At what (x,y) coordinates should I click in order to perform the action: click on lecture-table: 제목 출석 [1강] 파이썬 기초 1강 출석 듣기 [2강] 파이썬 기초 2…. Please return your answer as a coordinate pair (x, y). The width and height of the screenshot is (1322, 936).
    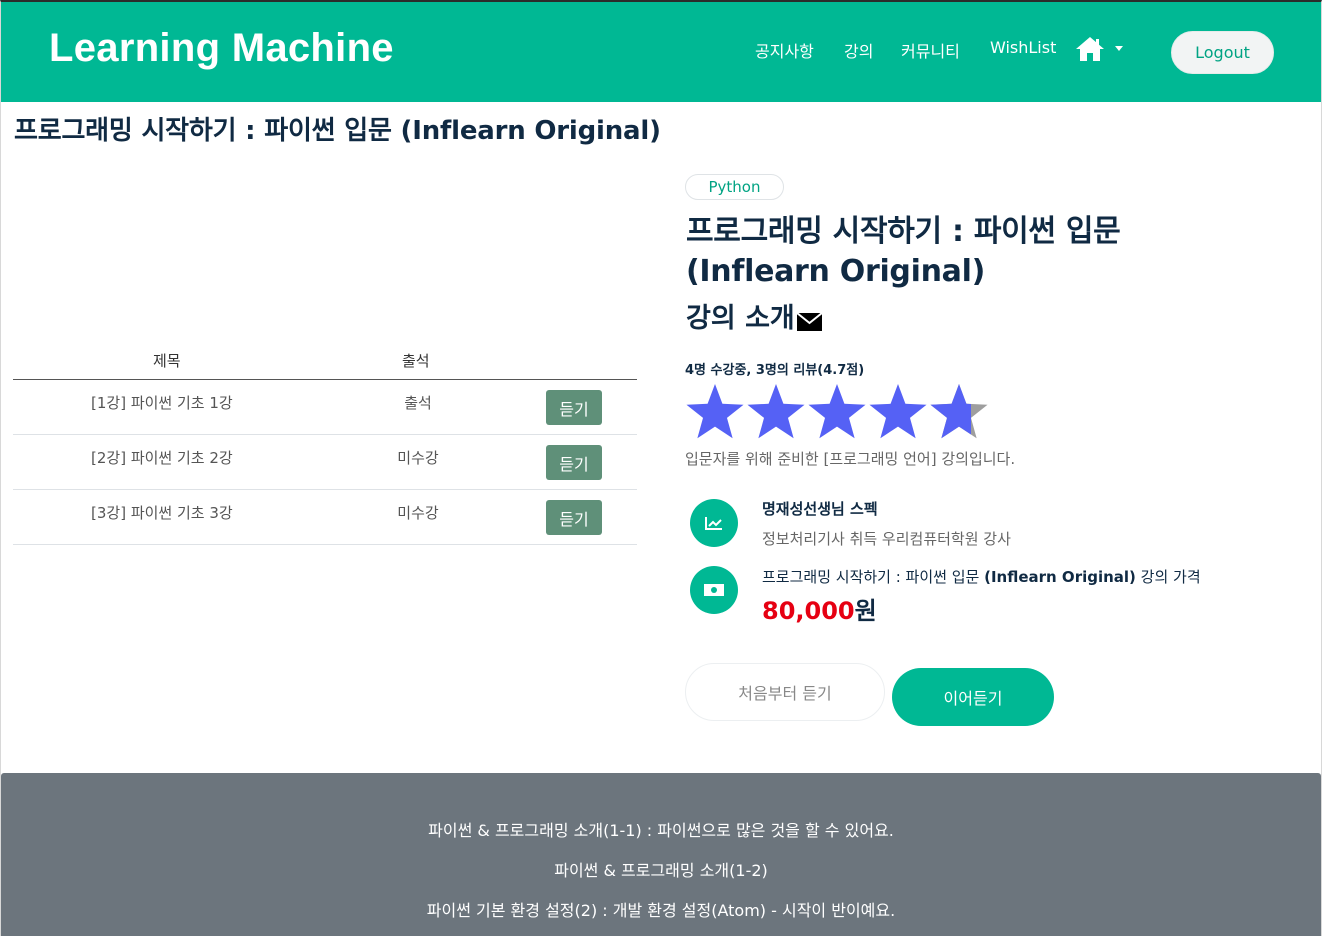
    Looking at the image, I should click on (325, 442).